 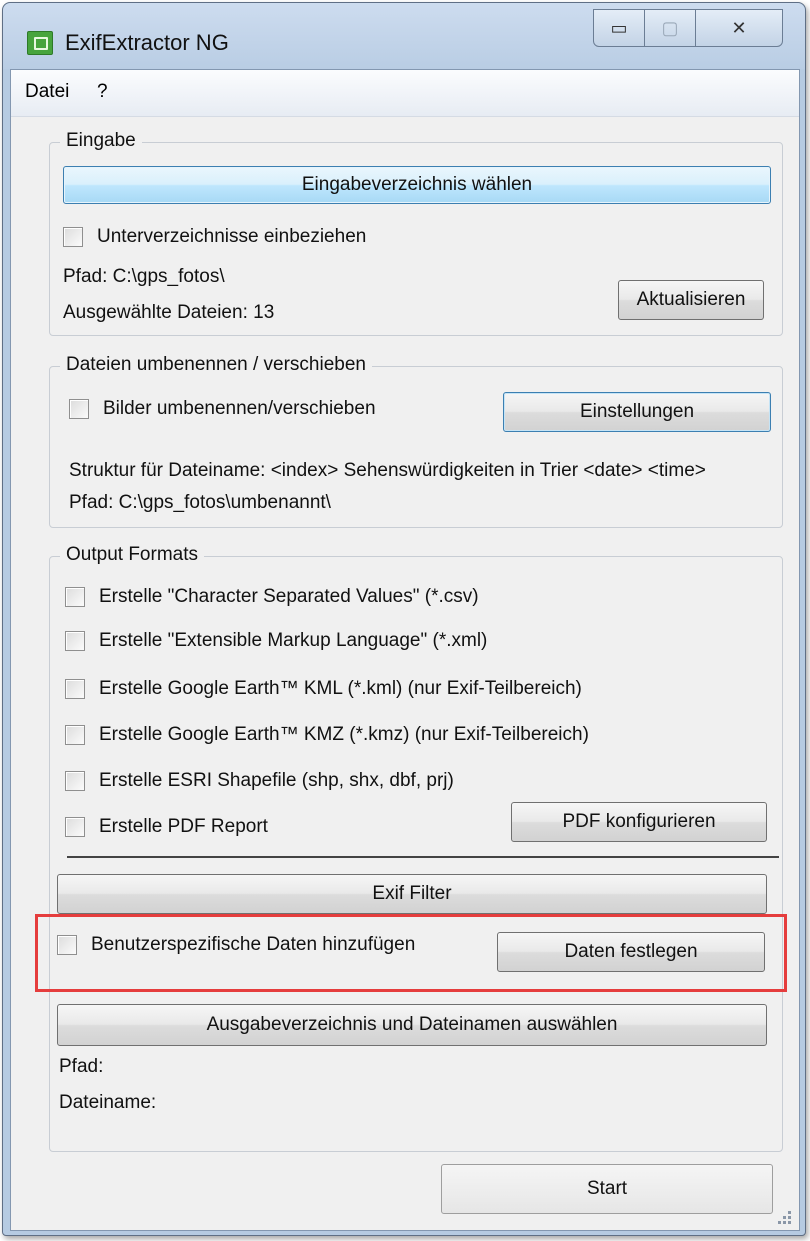 I want to click on minimize-button: ▭, so click(x=619, y=28).